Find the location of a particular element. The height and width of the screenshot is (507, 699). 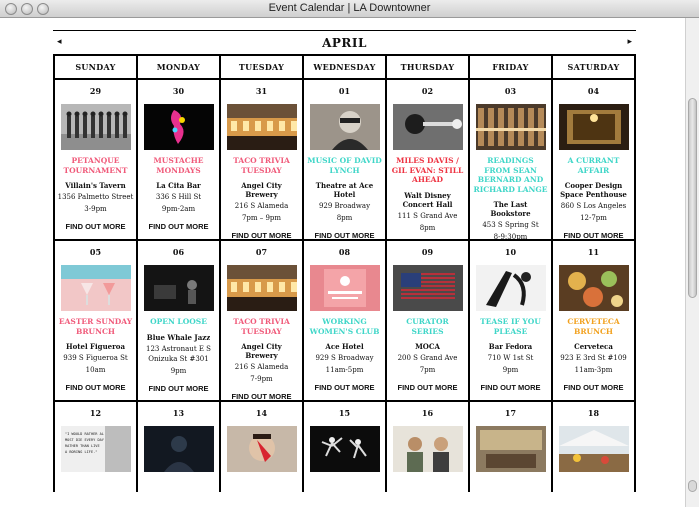

event-time: 11am-3pm is located at coordinates (593, 370).